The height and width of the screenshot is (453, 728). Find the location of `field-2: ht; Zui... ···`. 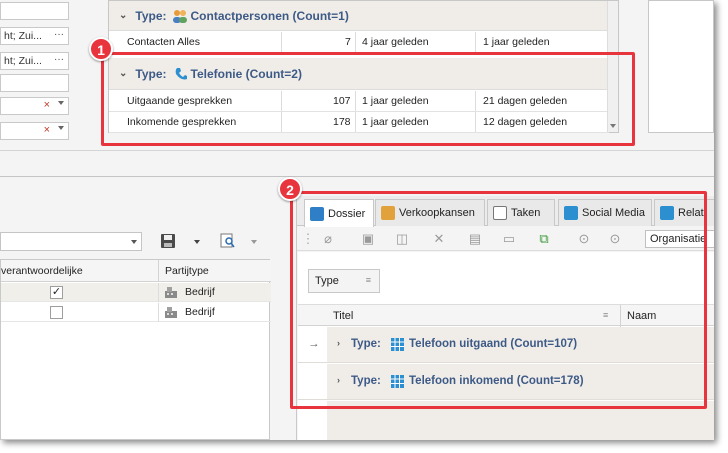

field-2: ht; Zui... ··· is located at coordinates (34, 36).